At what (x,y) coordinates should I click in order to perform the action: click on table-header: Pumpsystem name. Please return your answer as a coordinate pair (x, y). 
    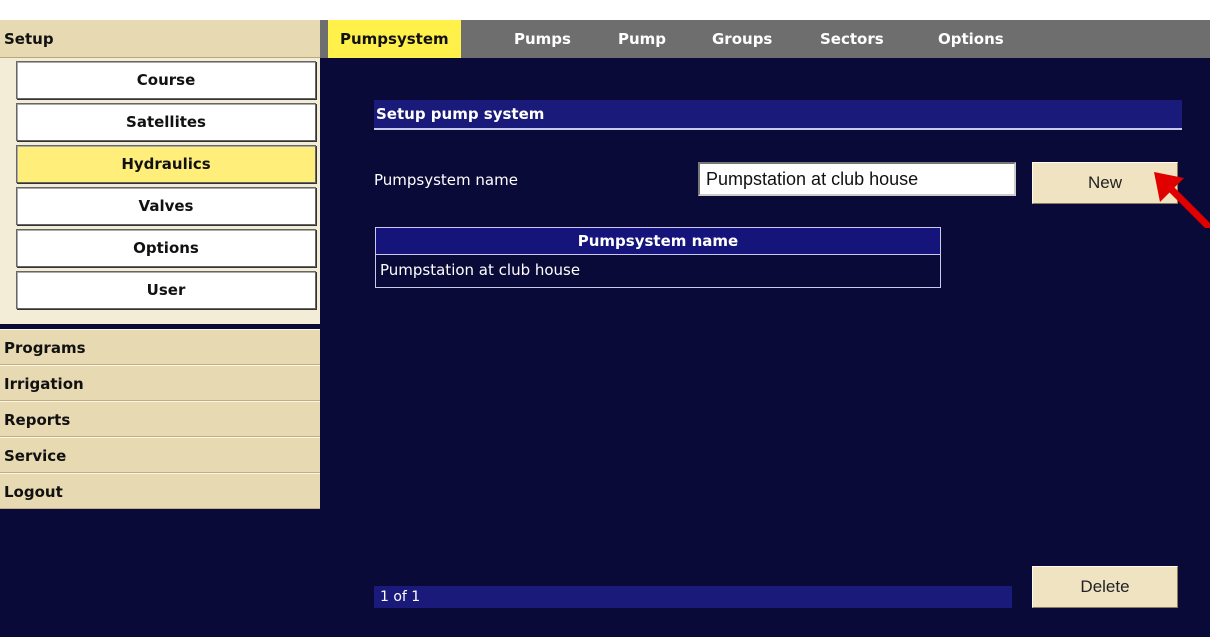
    Looking at the image, I should click on (658, 241).